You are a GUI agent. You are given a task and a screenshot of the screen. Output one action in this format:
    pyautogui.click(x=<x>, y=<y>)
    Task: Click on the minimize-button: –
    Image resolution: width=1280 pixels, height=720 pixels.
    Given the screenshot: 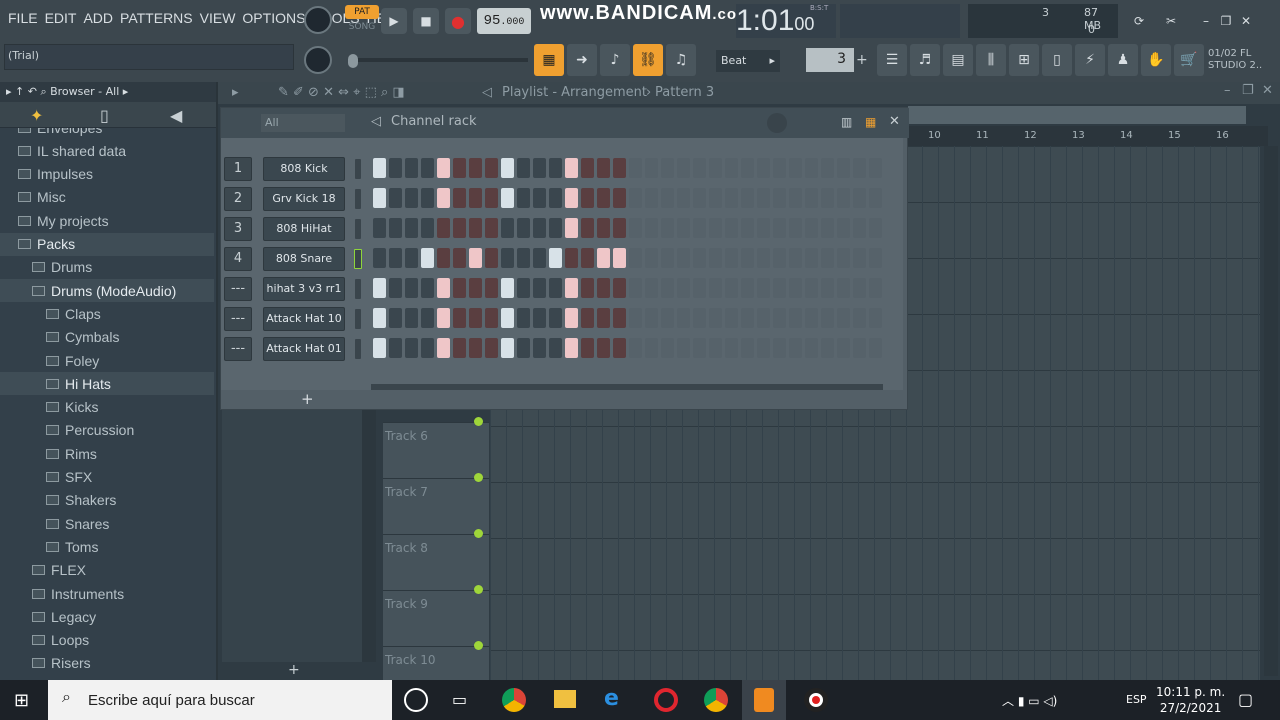 What is the action you would take?
    pyautogui.click(x=1206, y=21)
    